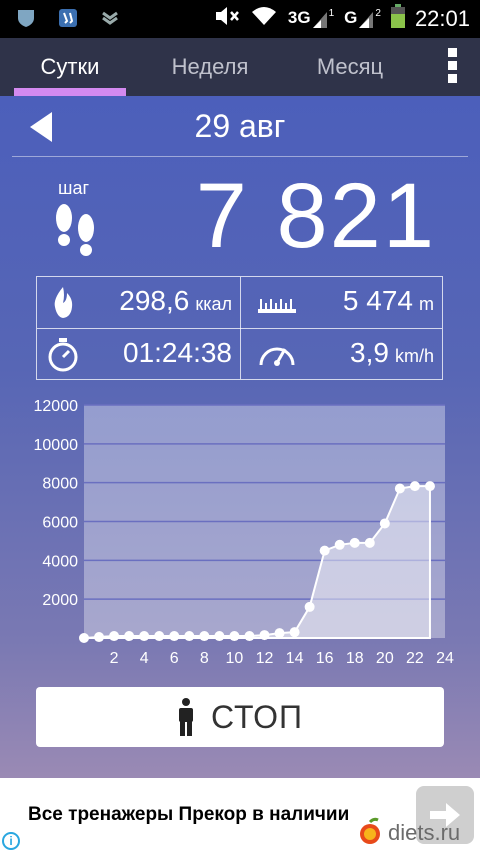 The height and width of the screenshot is (854, 480). What do you see at coordinates (264, 19) in the screenshot?
I see `wifi-icon` at bounding box center [264, 19].